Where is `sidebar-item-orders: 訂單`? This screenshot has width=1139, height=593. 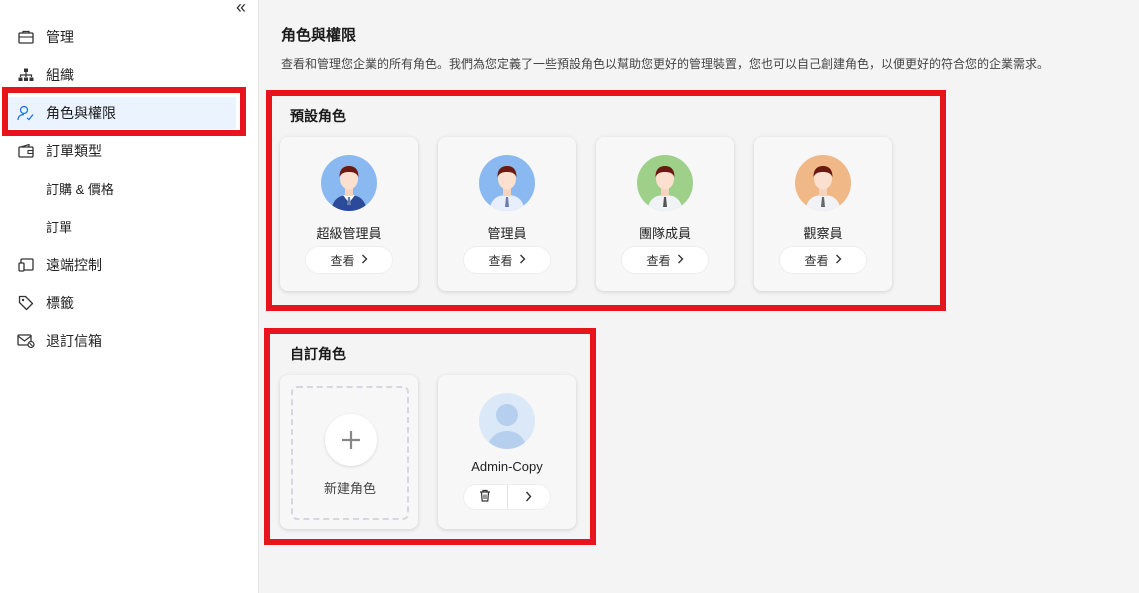
sidebar-item-orders: 訂單 is located at coordinates (122, 226).